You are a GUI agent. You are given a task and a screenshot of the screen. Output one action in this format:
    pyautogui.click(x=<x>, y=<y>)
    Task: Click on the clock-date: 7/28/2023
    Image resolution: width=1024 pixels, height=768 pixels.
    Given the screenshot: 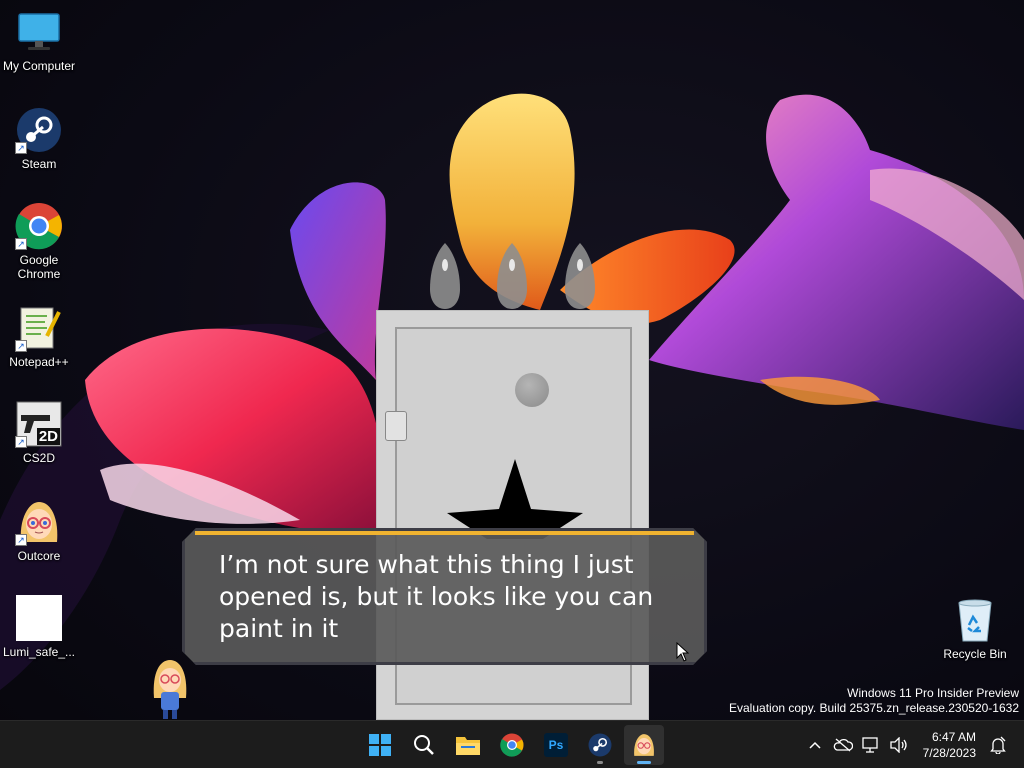 What is the action you would take?
    pyautogui.click(x=949, y=753)
    